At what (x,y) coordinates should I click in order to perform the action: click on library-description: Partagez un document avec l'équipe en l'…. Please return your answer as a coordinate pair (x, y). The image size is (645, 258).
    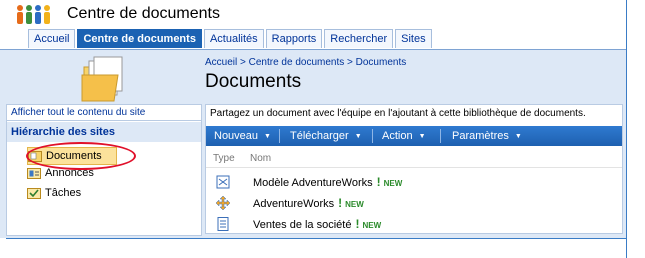
    Looking at the image, I should click on (398, 113).